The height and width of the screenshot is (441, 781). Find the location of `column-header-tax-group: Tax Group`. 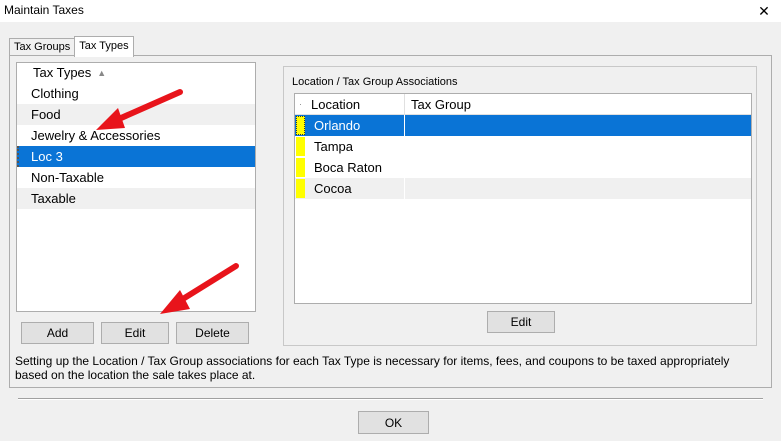

column-header-tax-group: Tax Group is located at coordinates (578, 104).